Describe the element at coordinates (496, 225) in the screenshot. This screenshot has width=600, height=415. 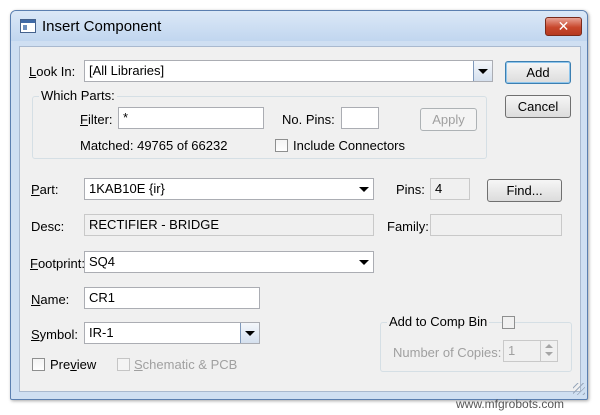
I see `family-value` at that location.